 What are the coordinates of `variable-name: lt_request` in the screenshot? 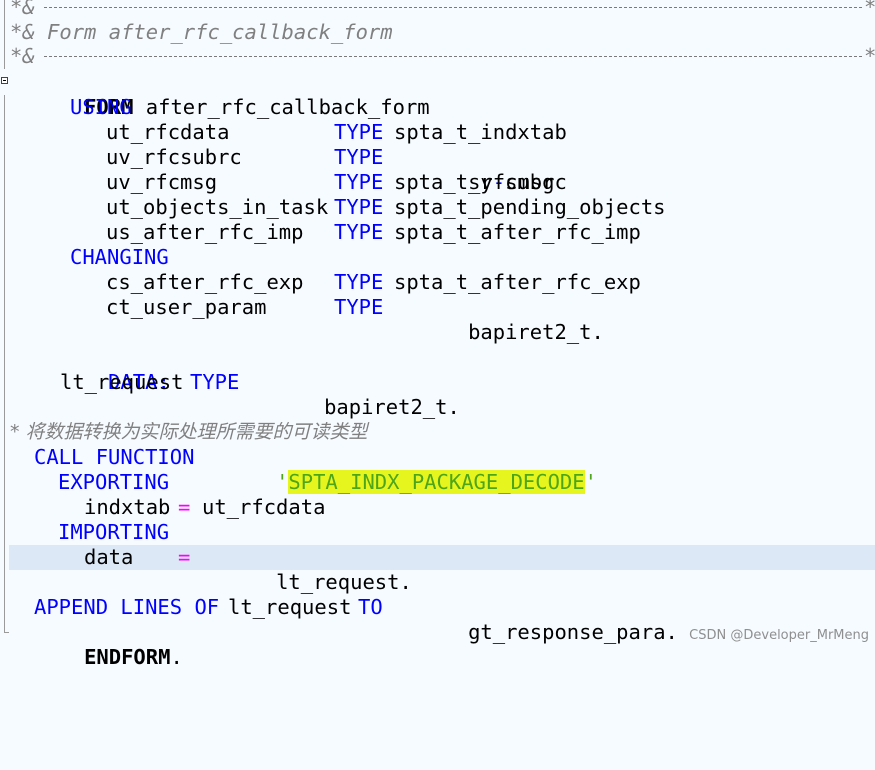 It's located at (122, 382).